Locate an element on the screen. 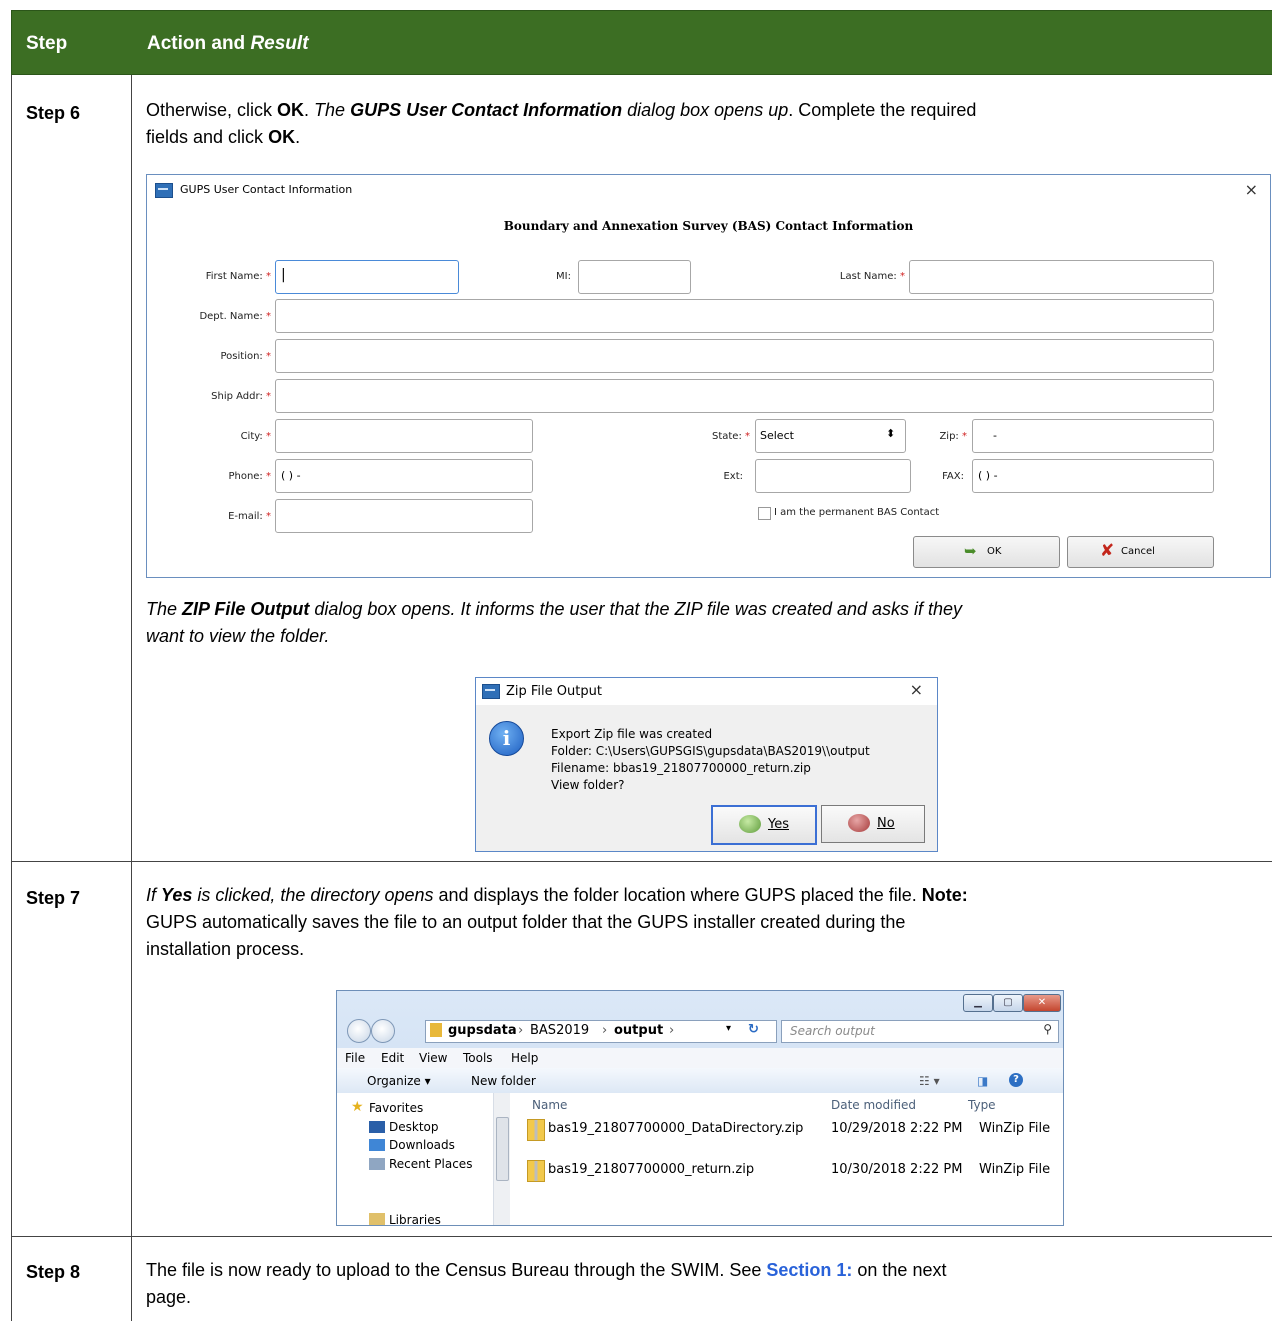  star-icon: ★ is located at coordinates (357, 1107).